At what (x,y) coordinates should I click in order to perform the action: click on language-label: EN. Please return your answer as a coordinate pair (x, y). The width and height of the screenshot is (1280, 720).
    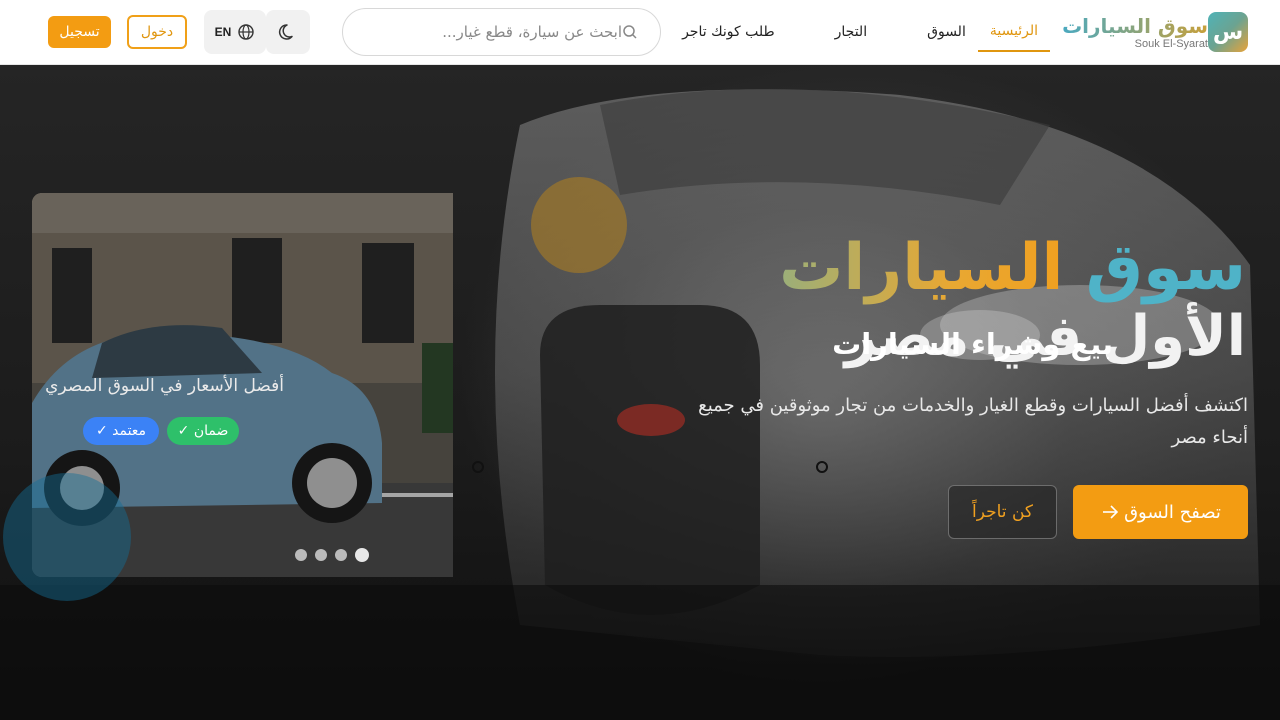
    Looking at the image, I should click on (223, 32).